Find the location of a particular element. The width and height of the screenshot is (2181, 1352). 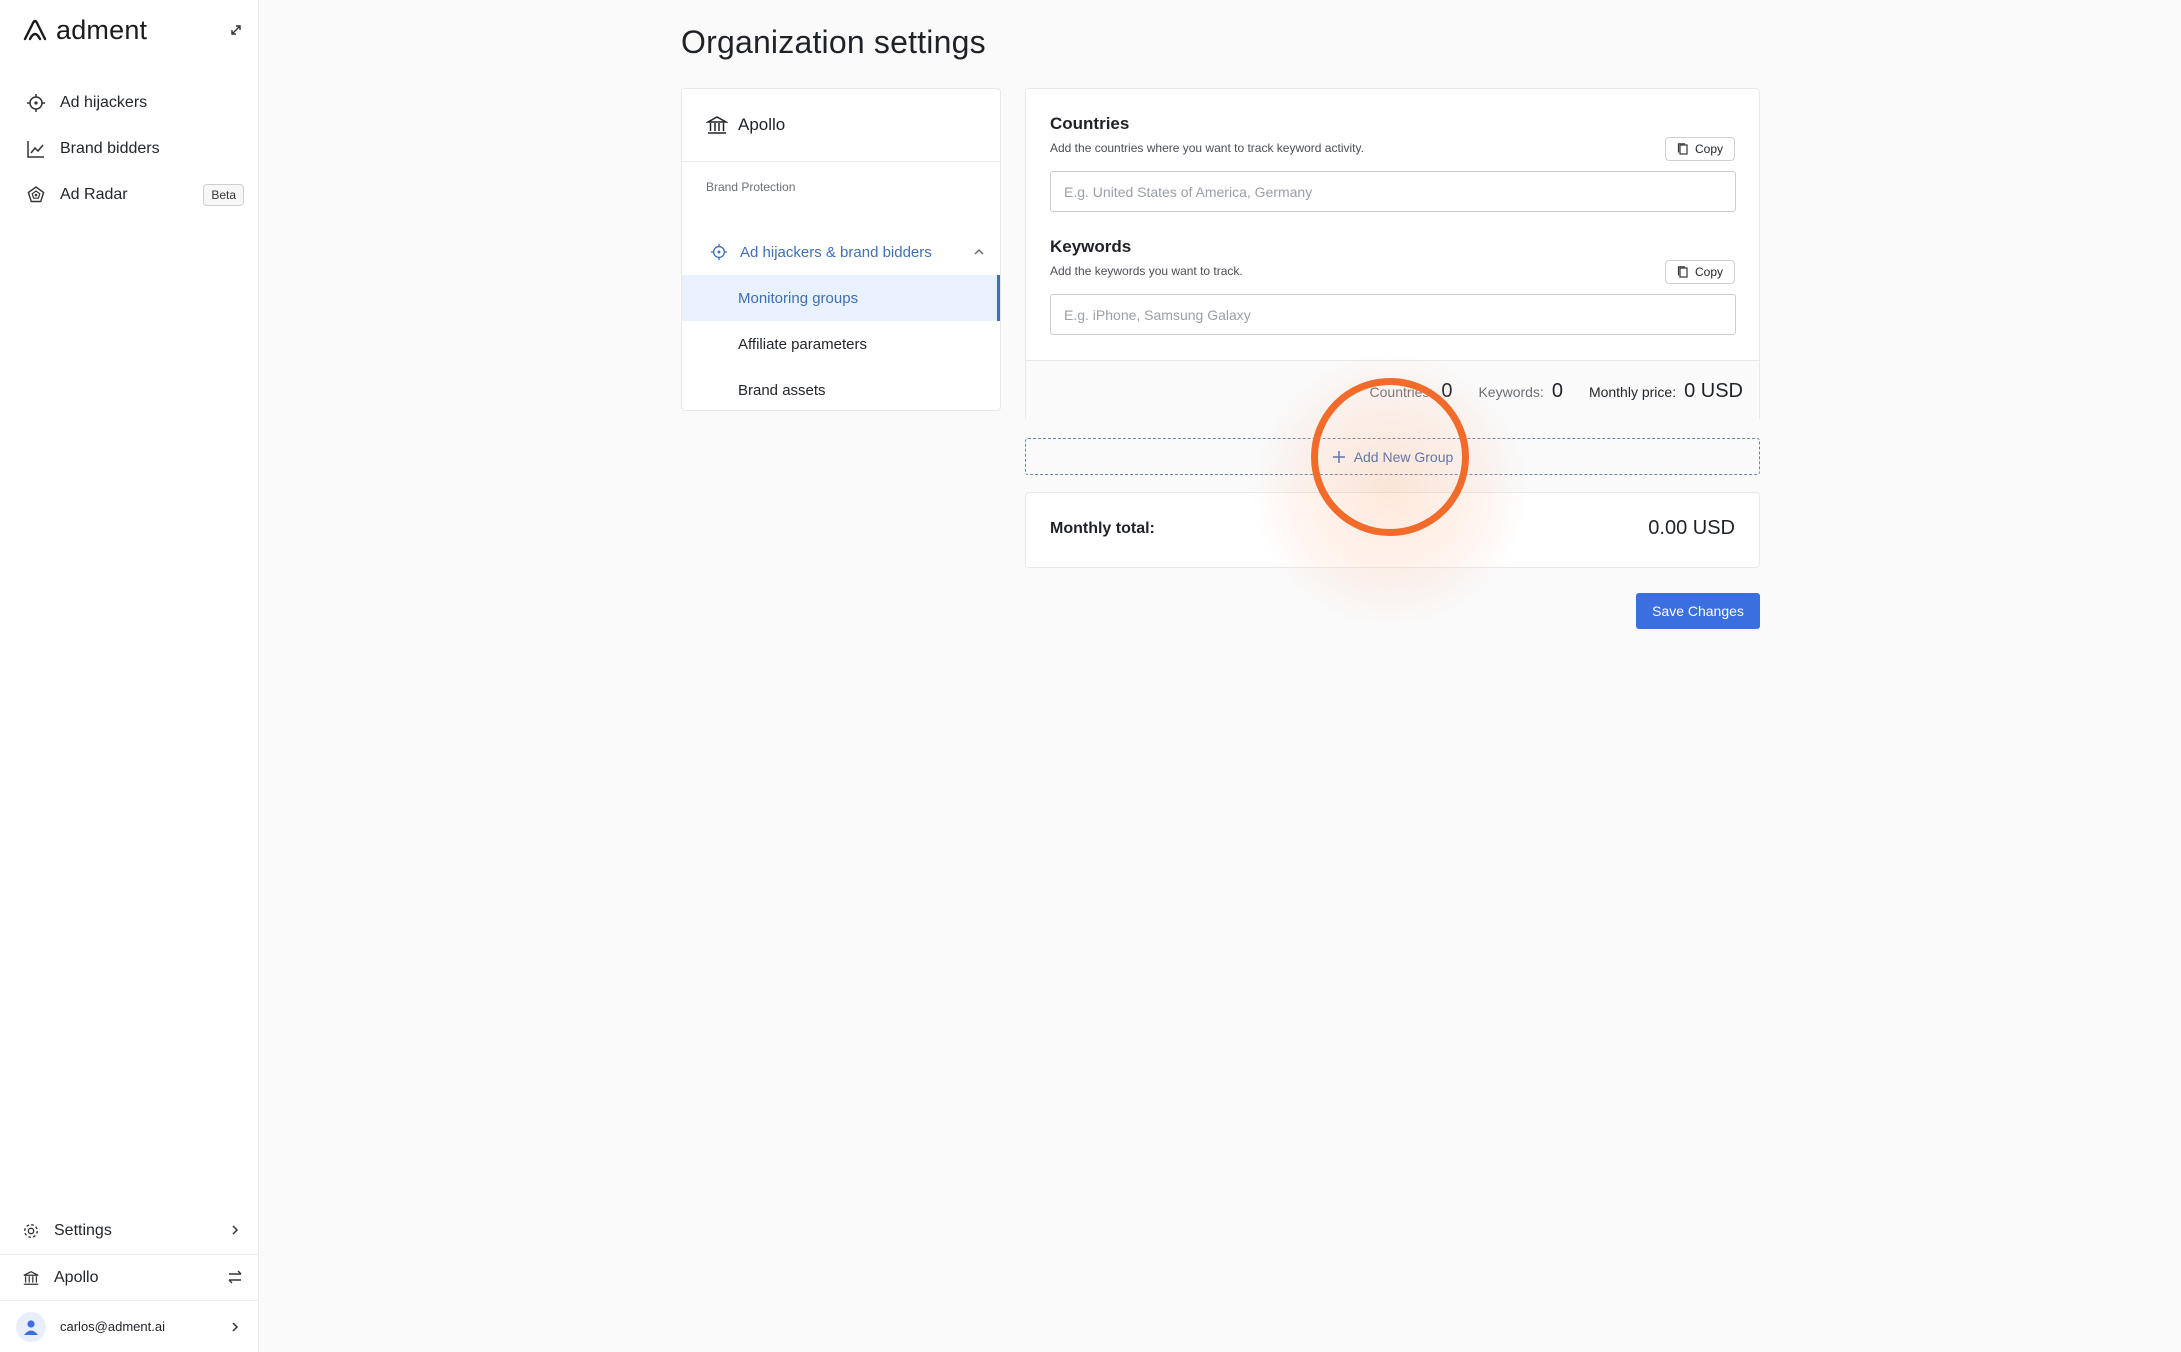

copy-countries-button: Copy is located at coordinates (1700, 149).